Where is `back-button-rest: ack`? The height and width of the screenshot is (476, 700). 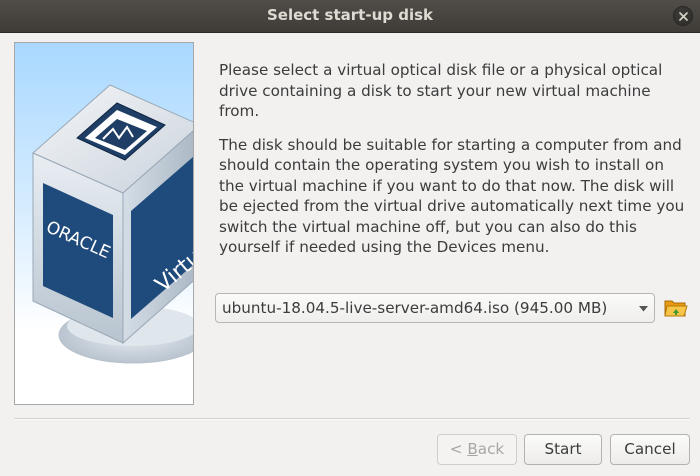
back-button-rest: ack is located at coordinates (491, 449).